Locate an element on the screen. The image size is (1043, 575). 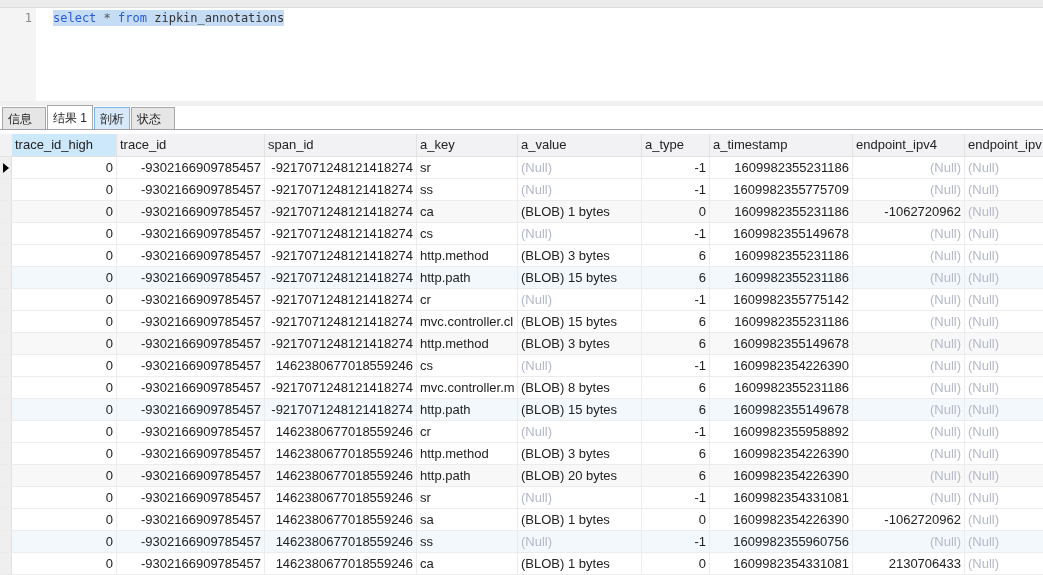
table-cell: sr is located at coordinates (467, 497).